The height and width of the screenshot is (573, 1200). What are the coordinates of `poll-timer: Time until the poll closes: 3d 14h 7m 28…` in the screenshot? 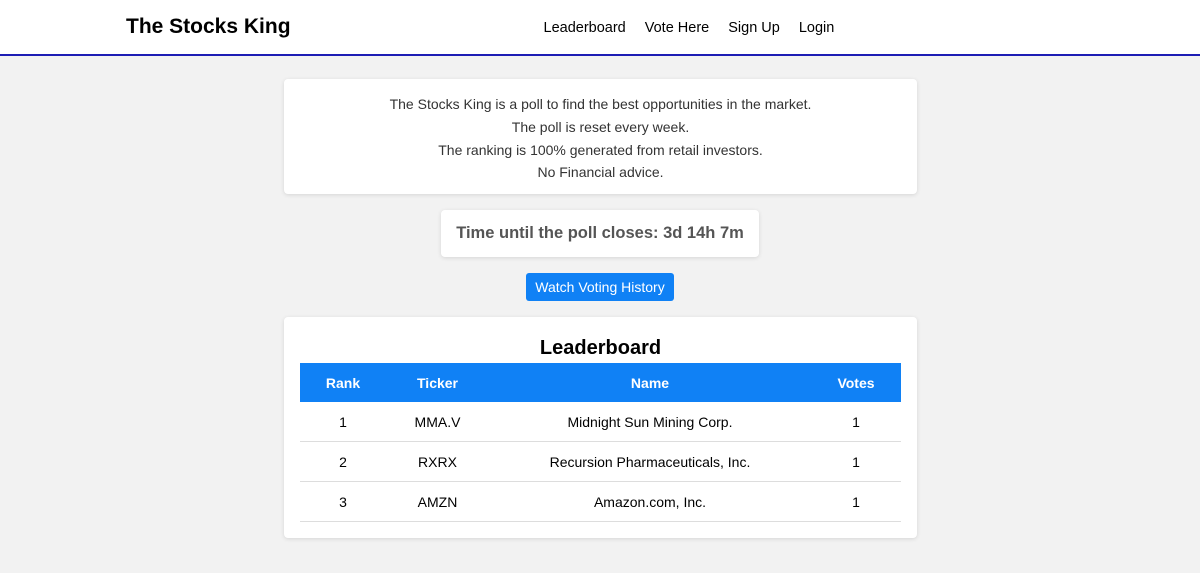 It's located at (600, 249).